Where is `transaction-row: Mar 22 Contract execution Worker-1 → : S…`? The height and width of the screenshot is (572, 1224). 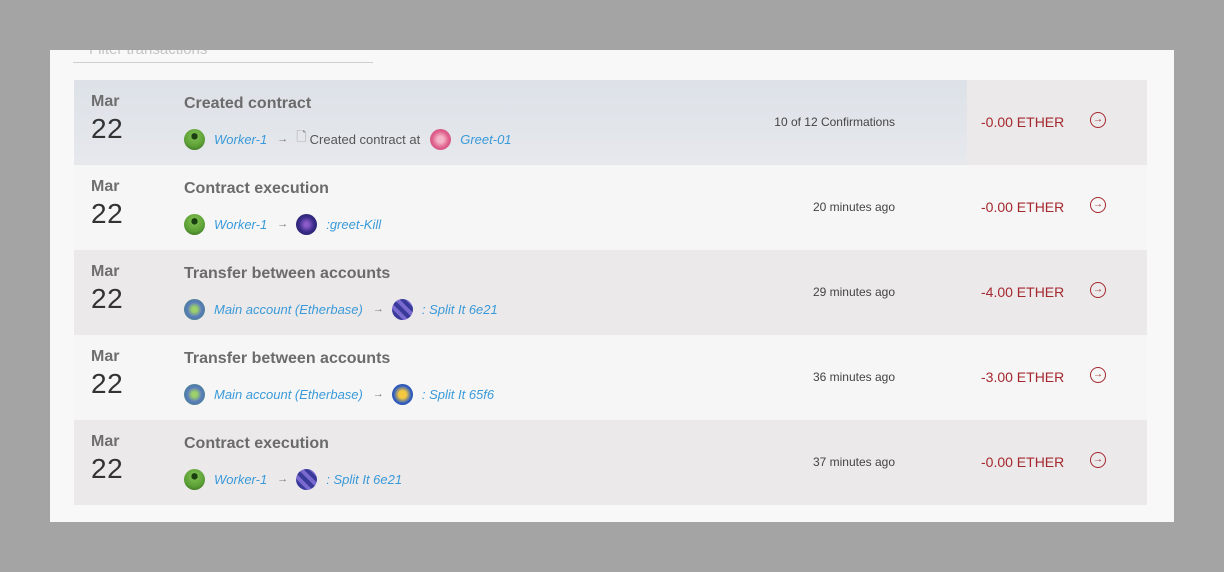 transaction-row: Mar 22 Contract execution Worker-1 → : S… is located at coordinates (610, 462).